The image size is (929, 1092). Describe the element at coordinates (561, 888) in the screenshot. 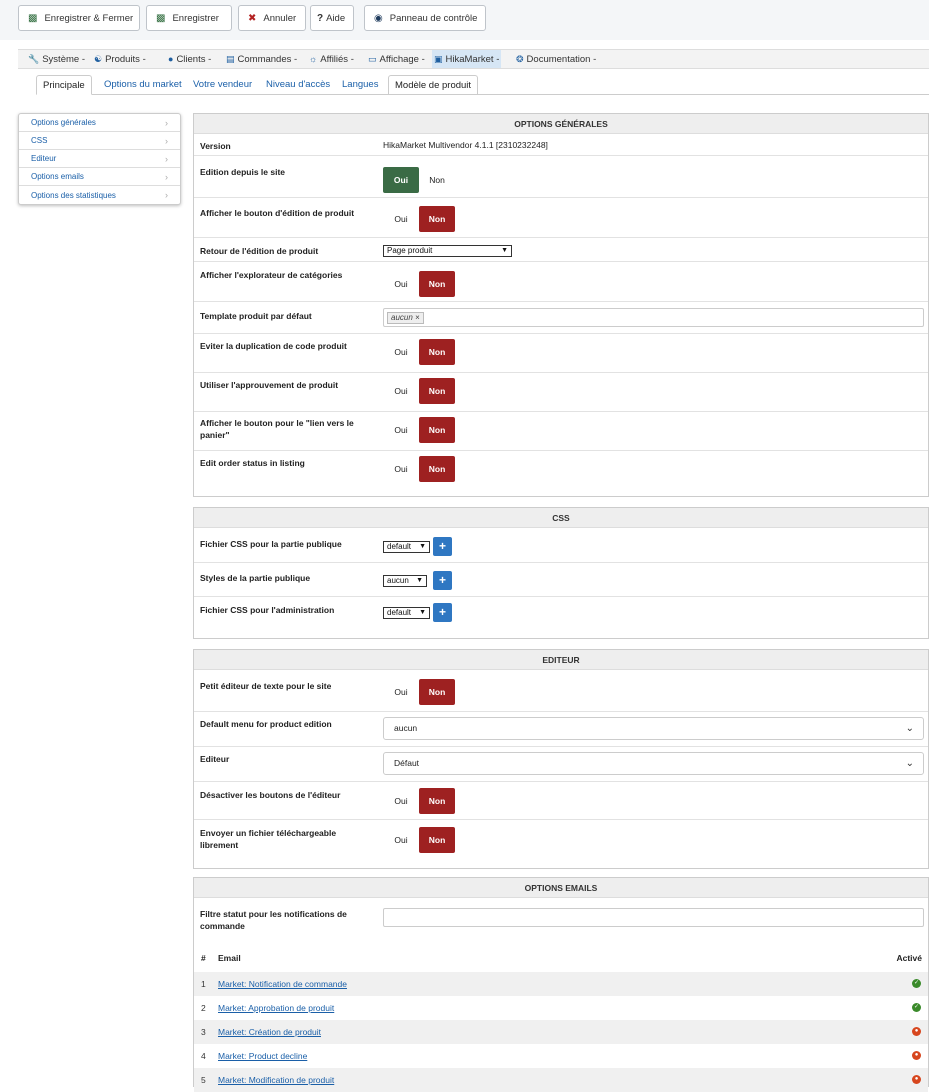

I see `panel-title: OPTIONS EMAILS` at that location.